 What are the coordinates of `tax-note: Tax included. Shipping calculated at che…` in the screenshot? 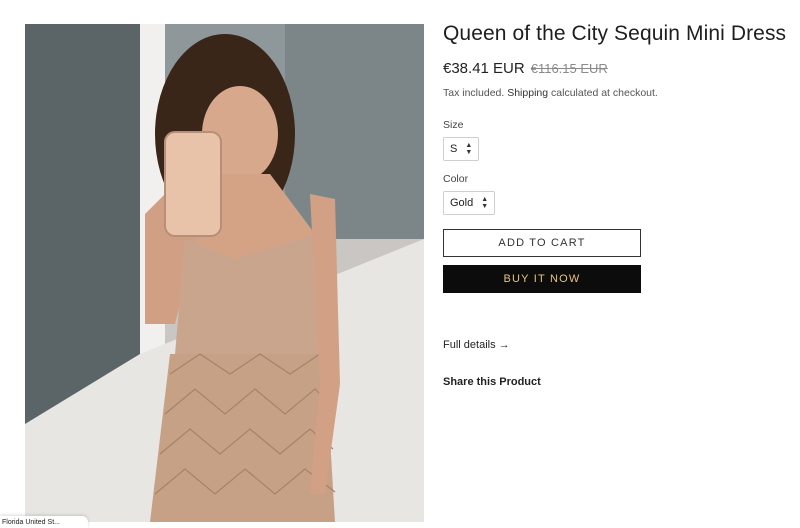 It's located at (618, 93).